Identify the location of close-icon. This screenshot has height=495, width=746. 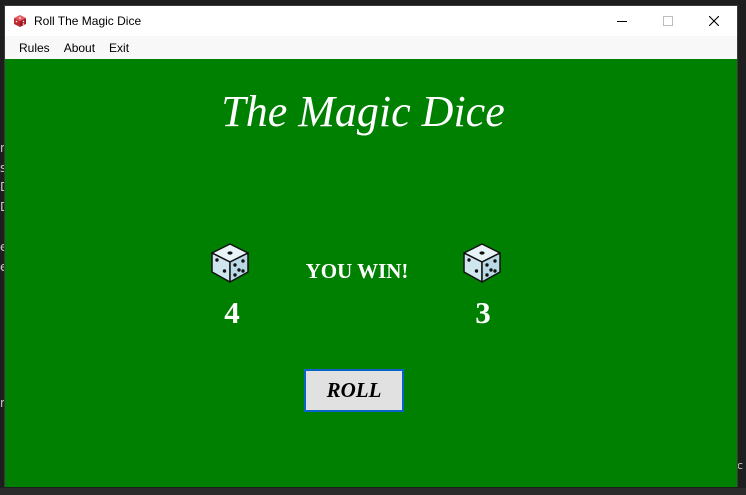
(714, 21).